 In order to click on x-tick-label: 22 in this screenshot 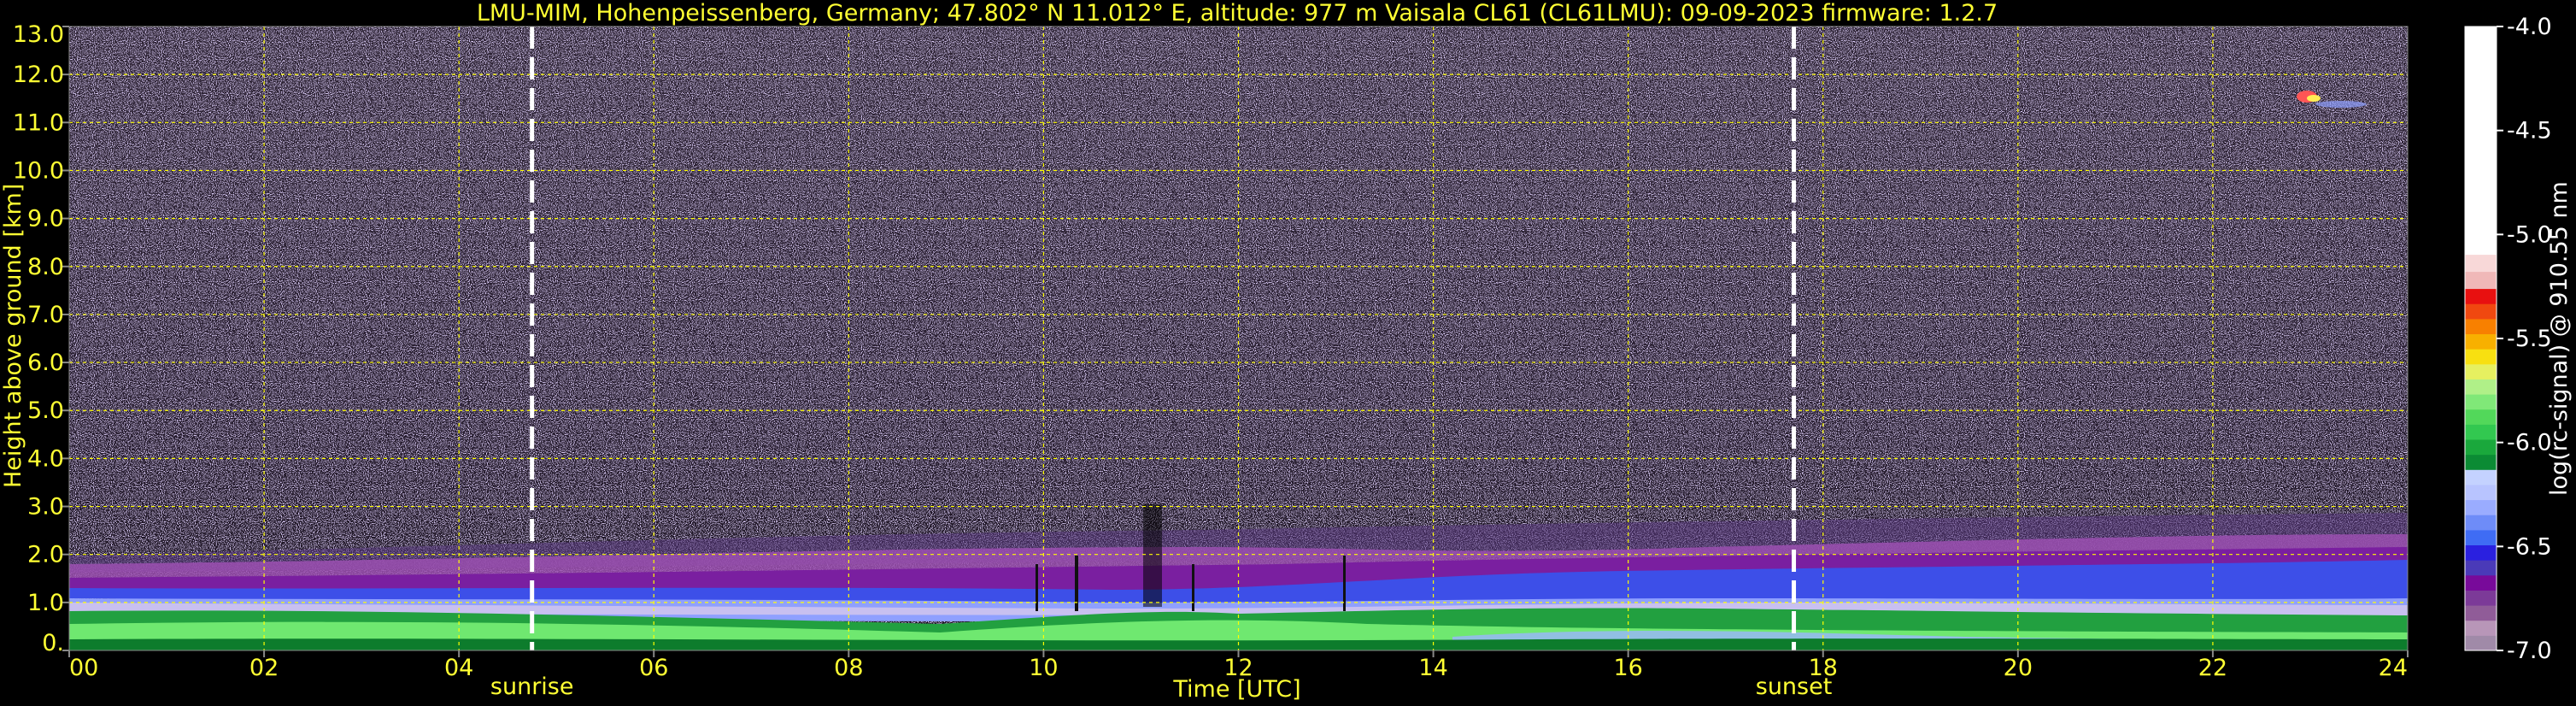, I will do `click(2212, 668)`.